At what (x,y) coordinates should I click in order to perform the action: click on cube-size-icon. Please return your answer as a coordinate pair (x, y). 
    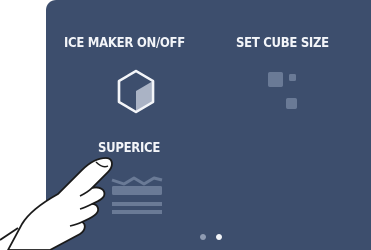
    Looking at the image, I should click on (288, 92).